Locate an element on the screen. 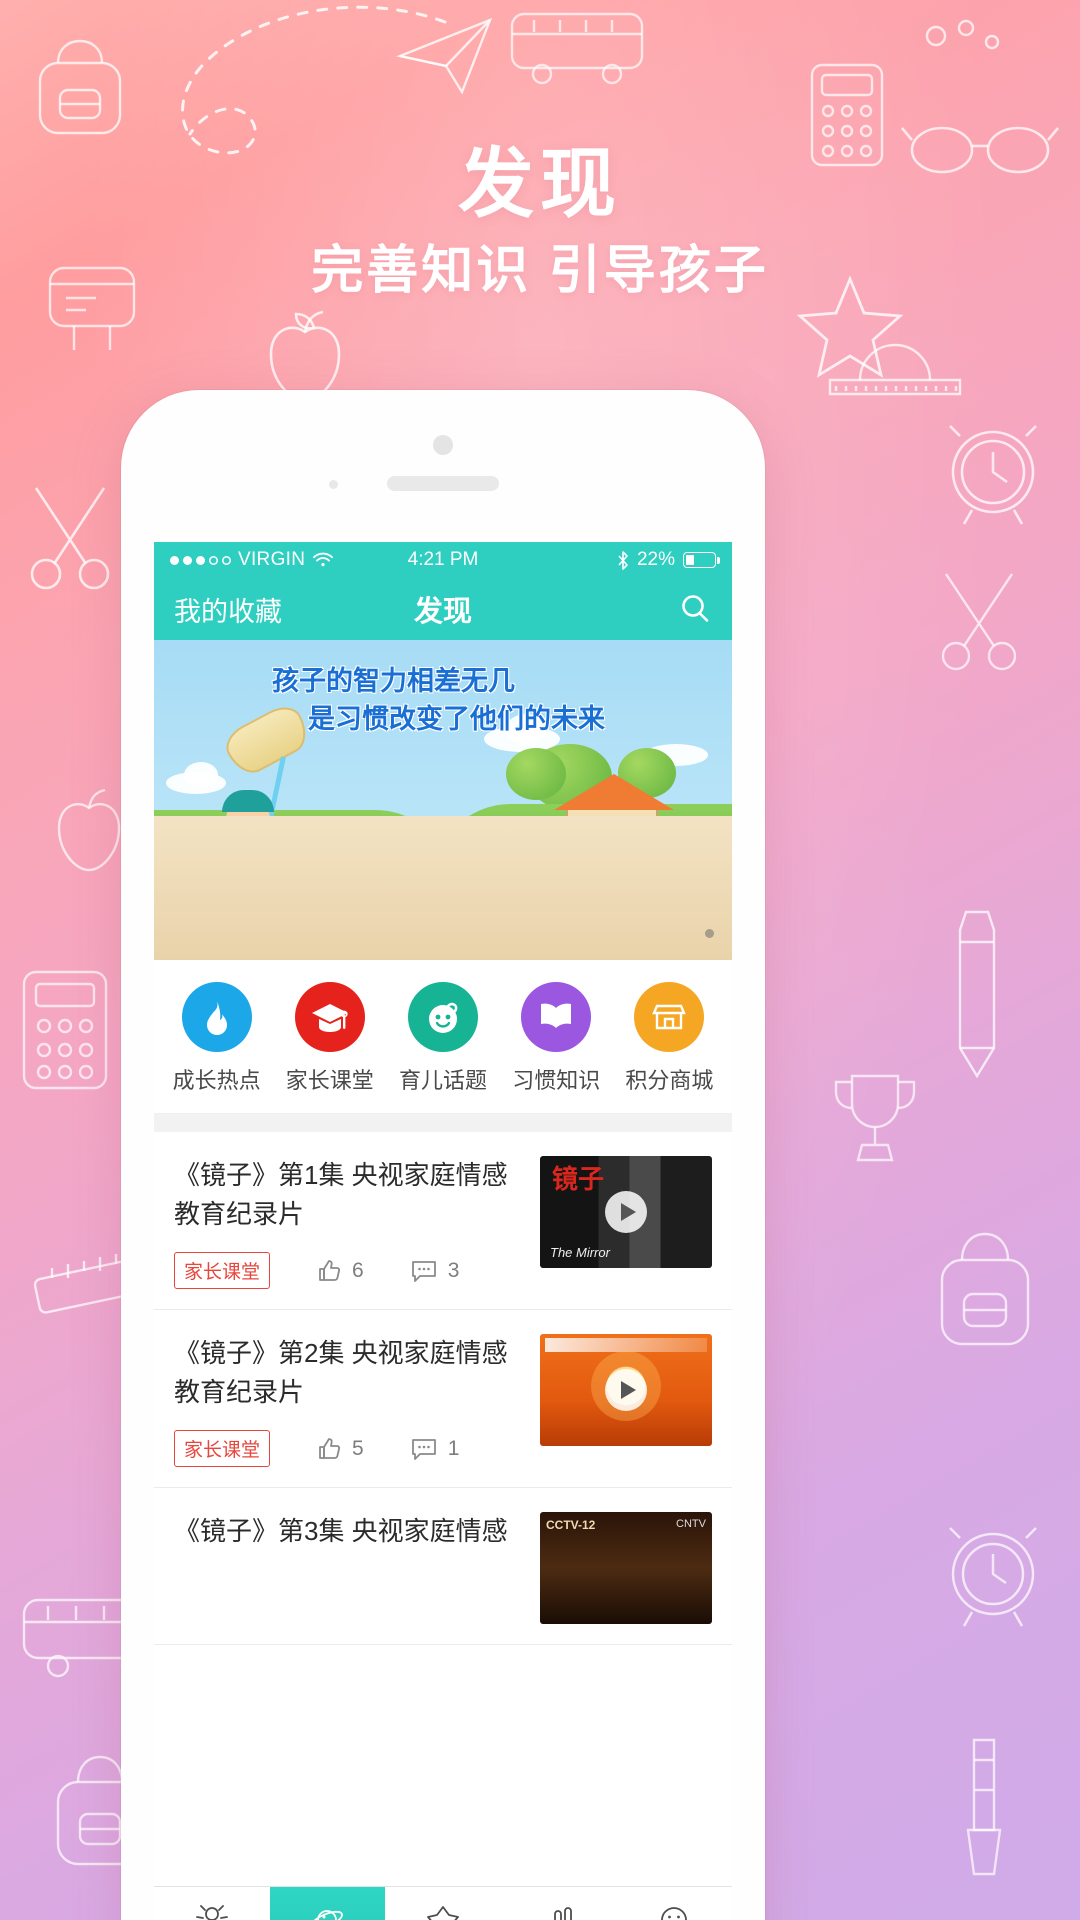 Image resolution: width=1080 pixels, height=1920 pixels. poster-subtitle: 完善知识 引导孩子 is located at coordinates (540, 271).